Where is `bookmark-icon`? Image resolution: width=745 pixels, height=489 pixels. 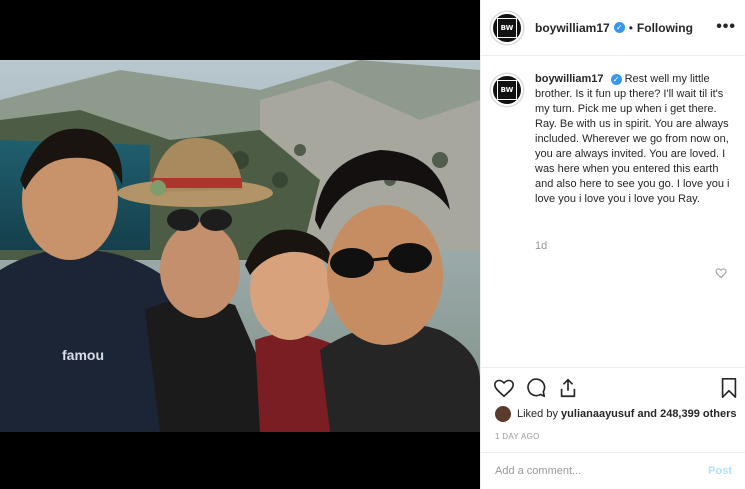
bookmark-icon is located at coordinates (729, 390).